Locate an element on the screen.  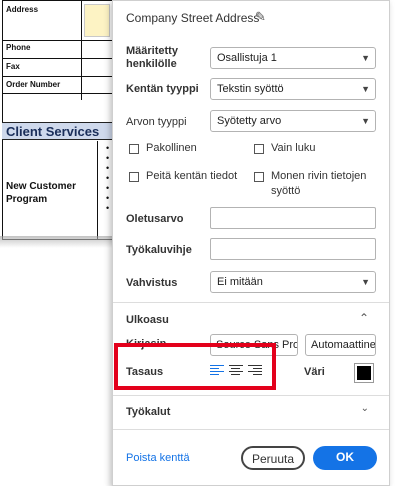
delete-field-link: Poista kenttä is located at coordinates (158, 458).